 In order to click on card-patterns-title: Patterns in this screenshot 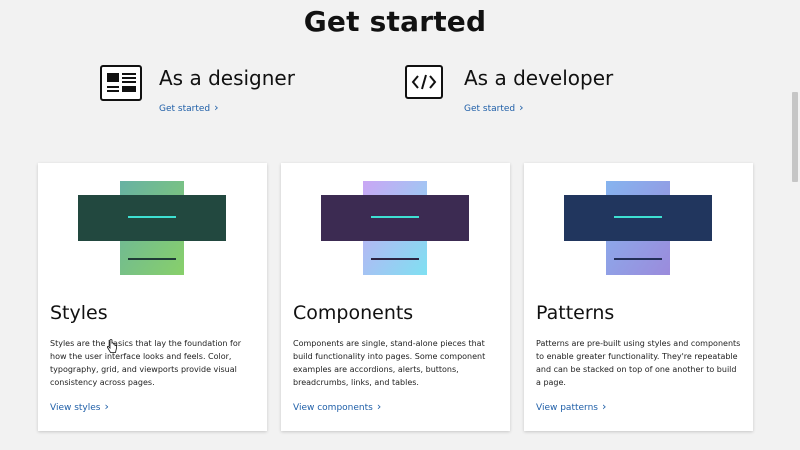, I will do `click(575, 313)`.